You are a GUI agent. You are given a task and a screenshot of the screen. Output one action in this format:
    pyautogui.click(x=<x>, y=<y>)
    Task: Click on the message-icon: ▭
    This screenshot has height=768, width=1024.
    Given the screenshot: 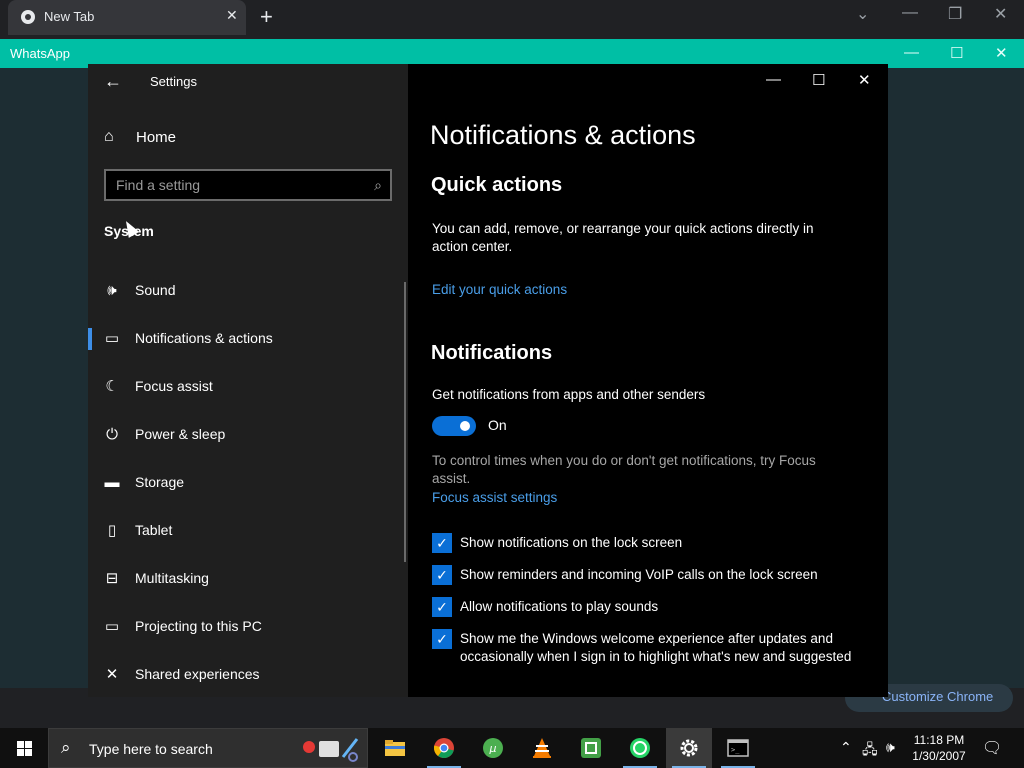 What is the action you would take?
    pyautogui.click(x=112, y=338)
    